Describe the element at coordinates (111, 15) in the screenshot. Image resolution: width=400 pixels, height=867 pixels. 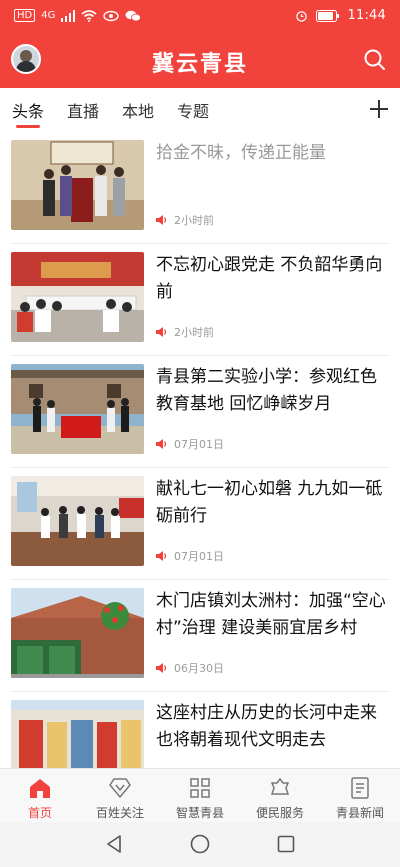
I see `eye-icon` at that location.